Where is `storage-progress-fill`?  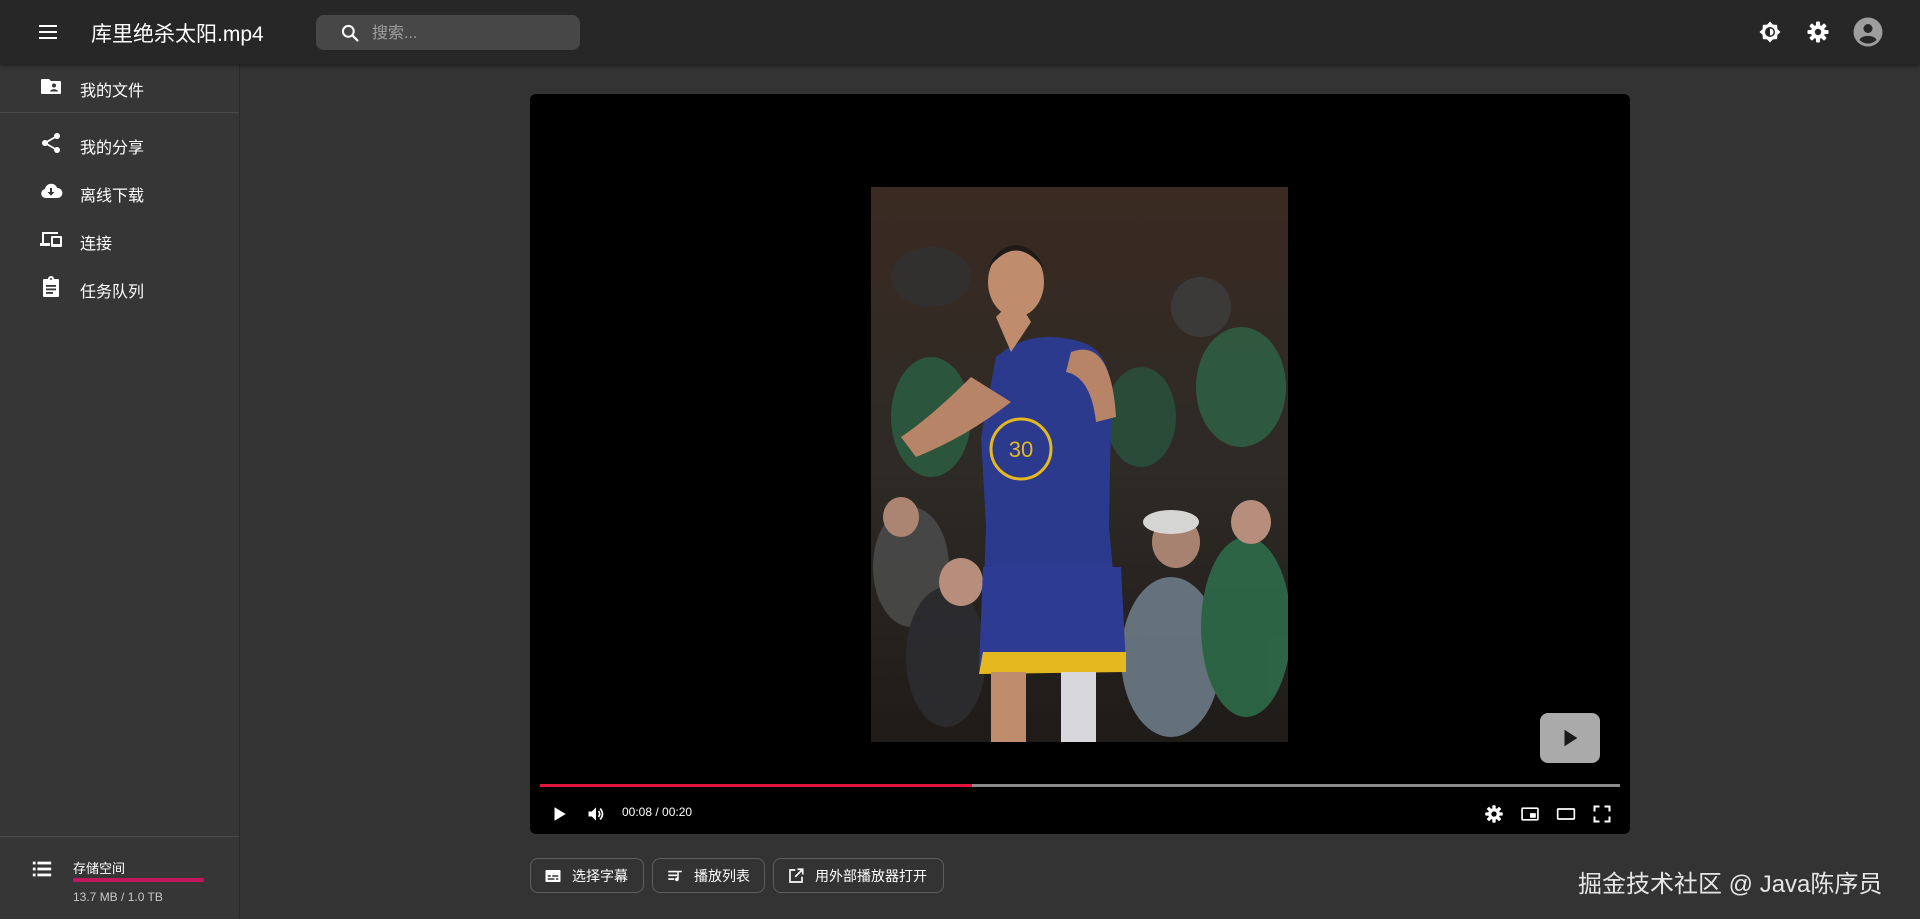 storage-progress-fill is located at coordinates (138, 880).